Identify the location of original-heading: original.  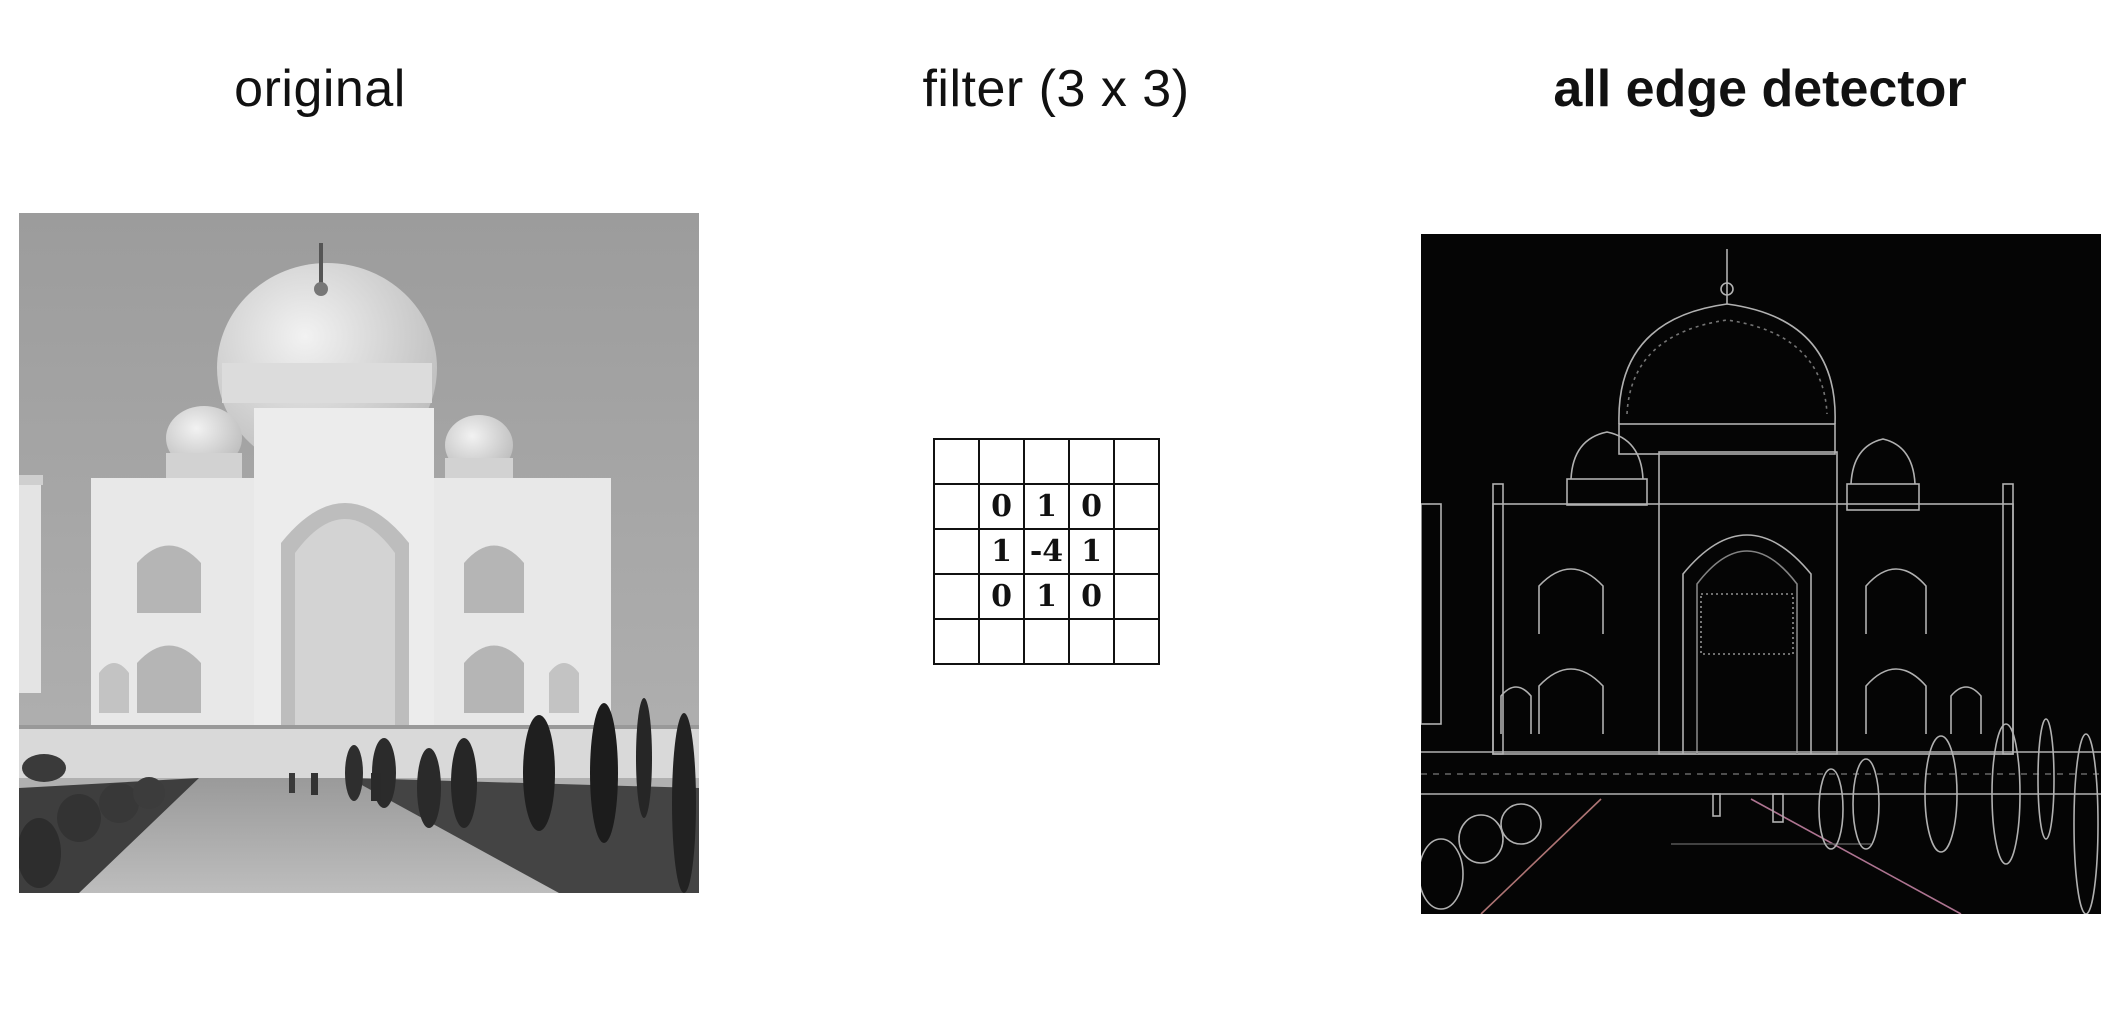
(320, 89).